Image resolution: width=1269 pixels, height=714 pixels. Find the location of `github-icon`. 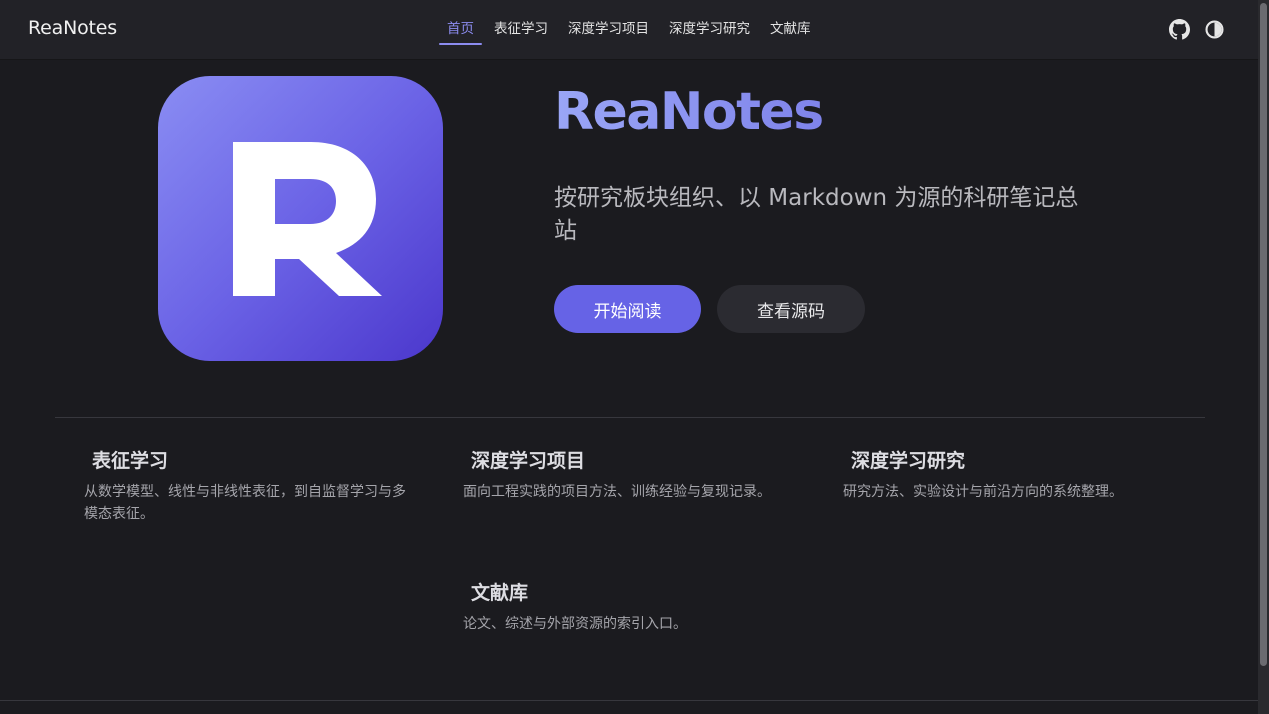

github-icon is located at coordinates (1179, 29).